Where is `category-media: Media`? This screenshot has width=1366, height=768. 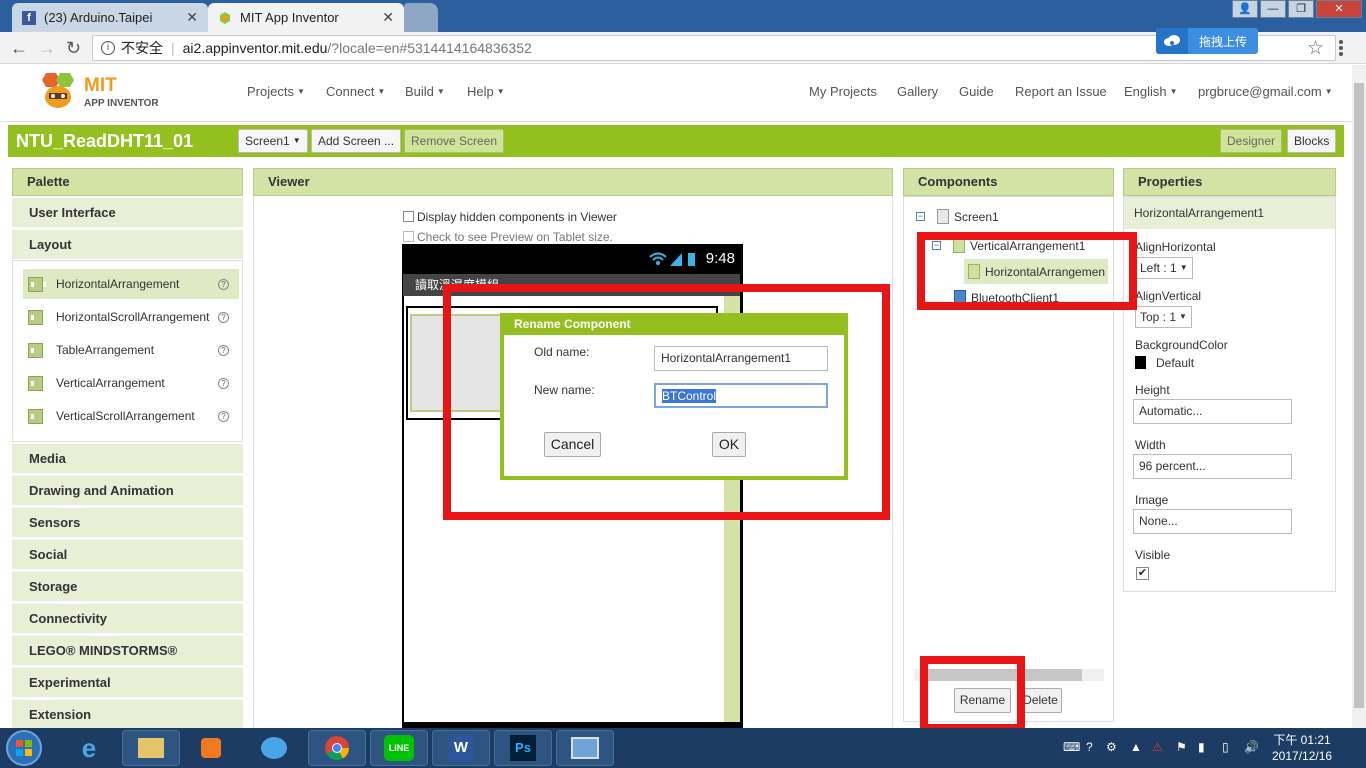 category-media: Media is located at coordinates (127, 459).